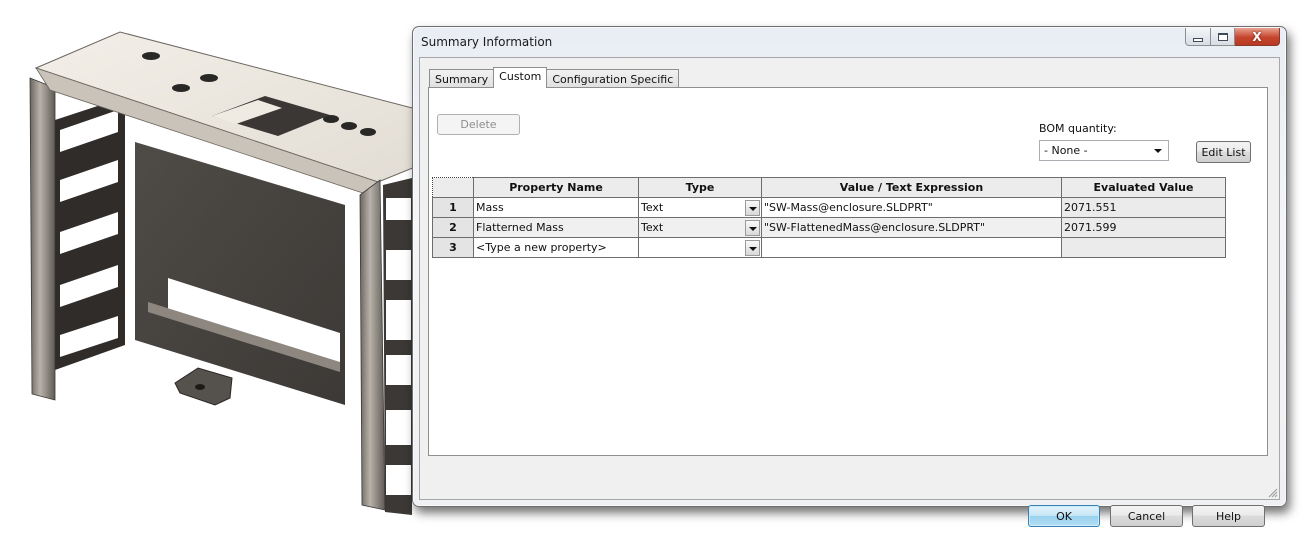 This screenshot has height=537, width=1316. I want to click on bom-quantity-label: BOM quantity:, so click(1078, 128).